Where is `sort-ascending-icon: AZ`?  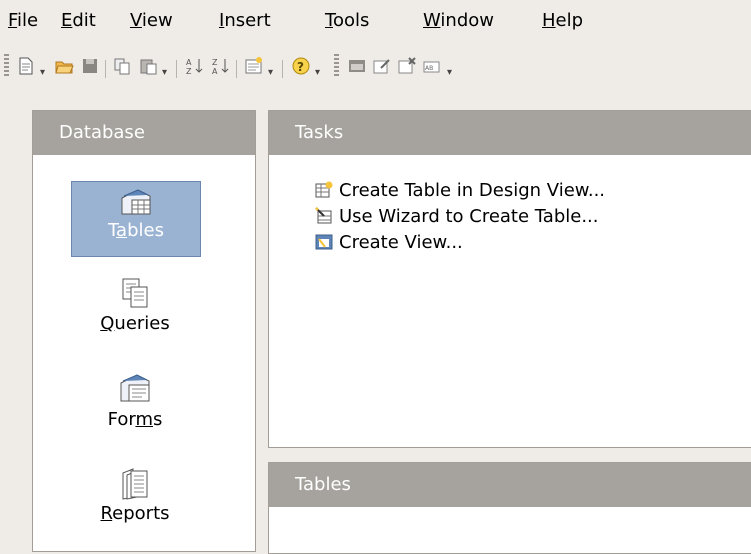 sort-ascending-icon: AZ is located at coordinates (195, 66).